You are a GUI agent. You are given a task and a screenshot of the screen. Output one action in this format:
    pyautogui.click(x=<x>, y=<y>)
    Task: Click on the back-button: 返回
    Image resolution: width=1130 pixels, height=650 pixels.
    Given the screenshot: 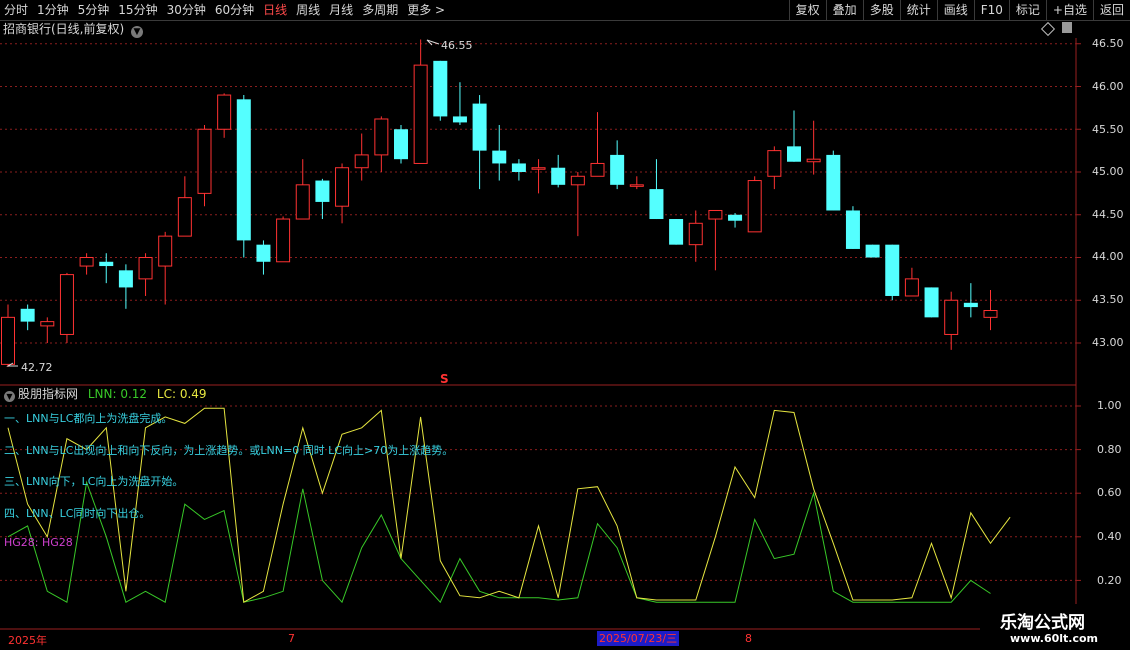 What is the action you would take?
    pyautogui.click(x=1111, y=10)
    